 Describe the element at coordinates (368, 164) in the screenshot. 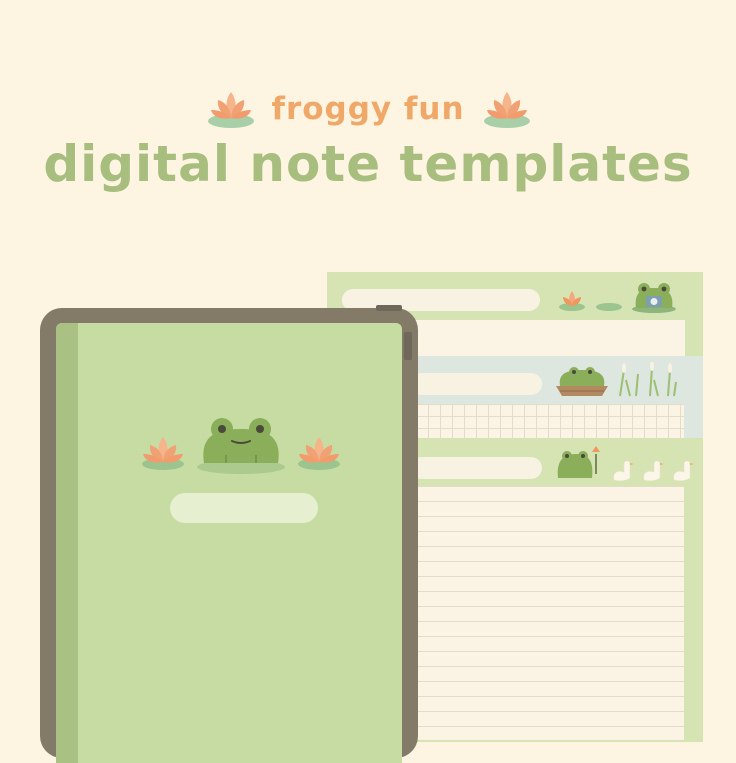

I see `page-title: digital note templates` at that location.